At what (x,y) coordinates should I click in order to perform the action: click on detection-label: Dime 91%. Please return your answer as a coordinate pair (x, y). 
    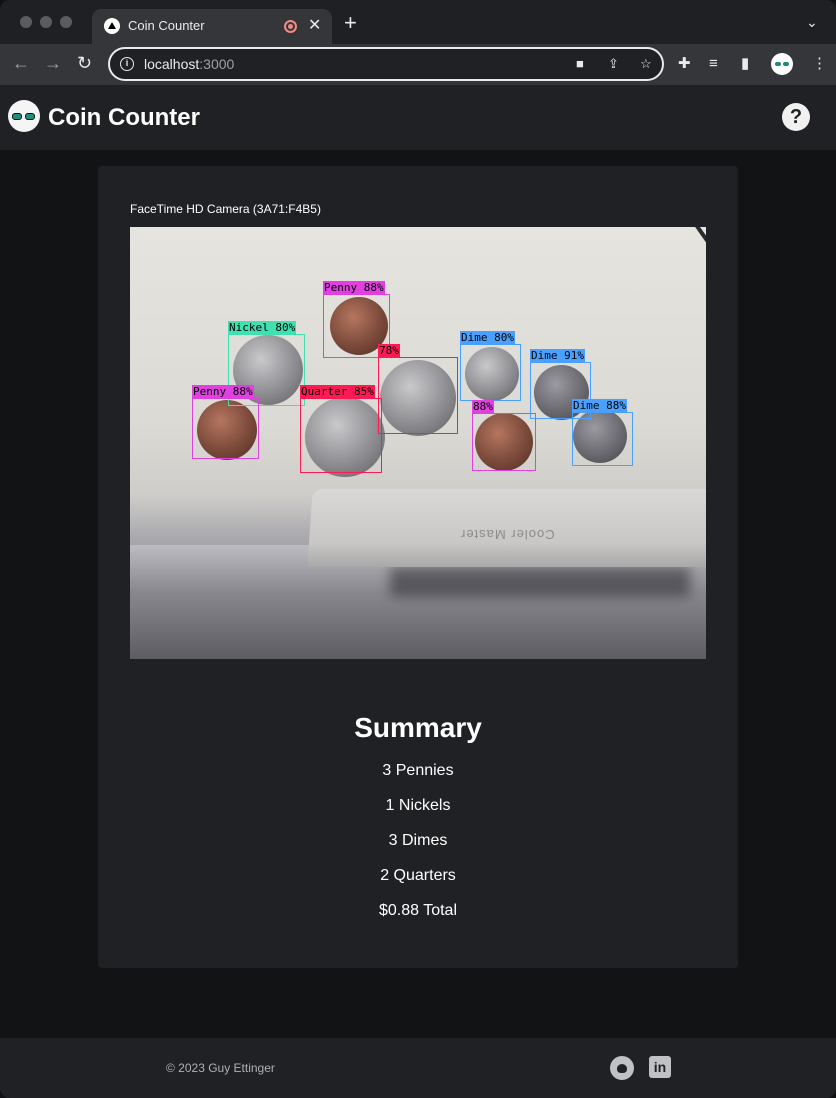
    Looking at the image, I should click on (557, 355).